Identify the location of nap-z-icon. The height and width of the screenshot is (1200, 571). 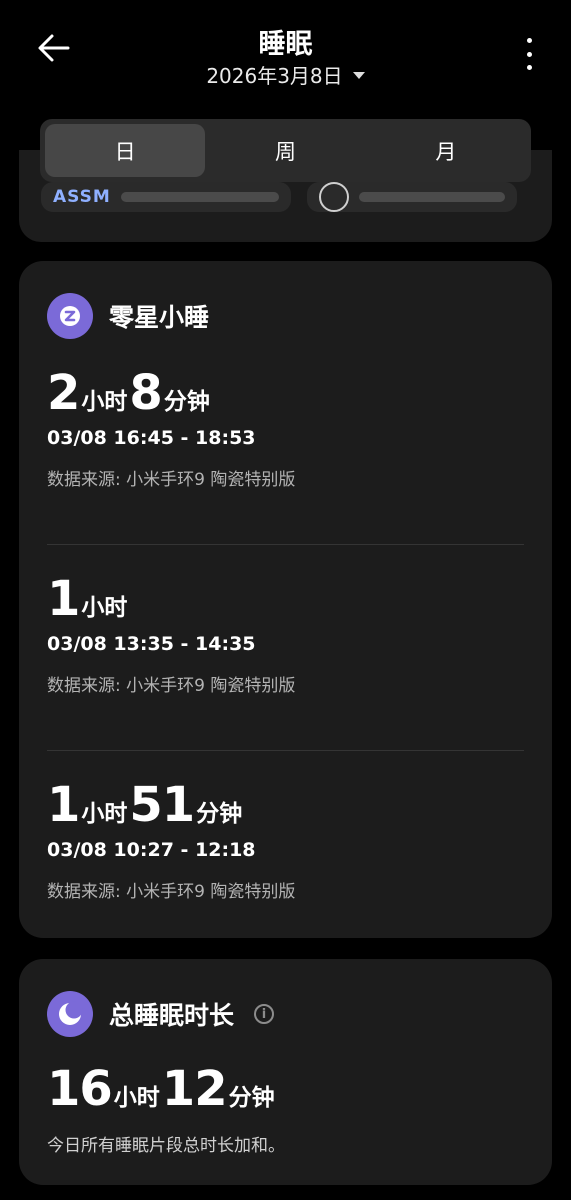
(70, 316).